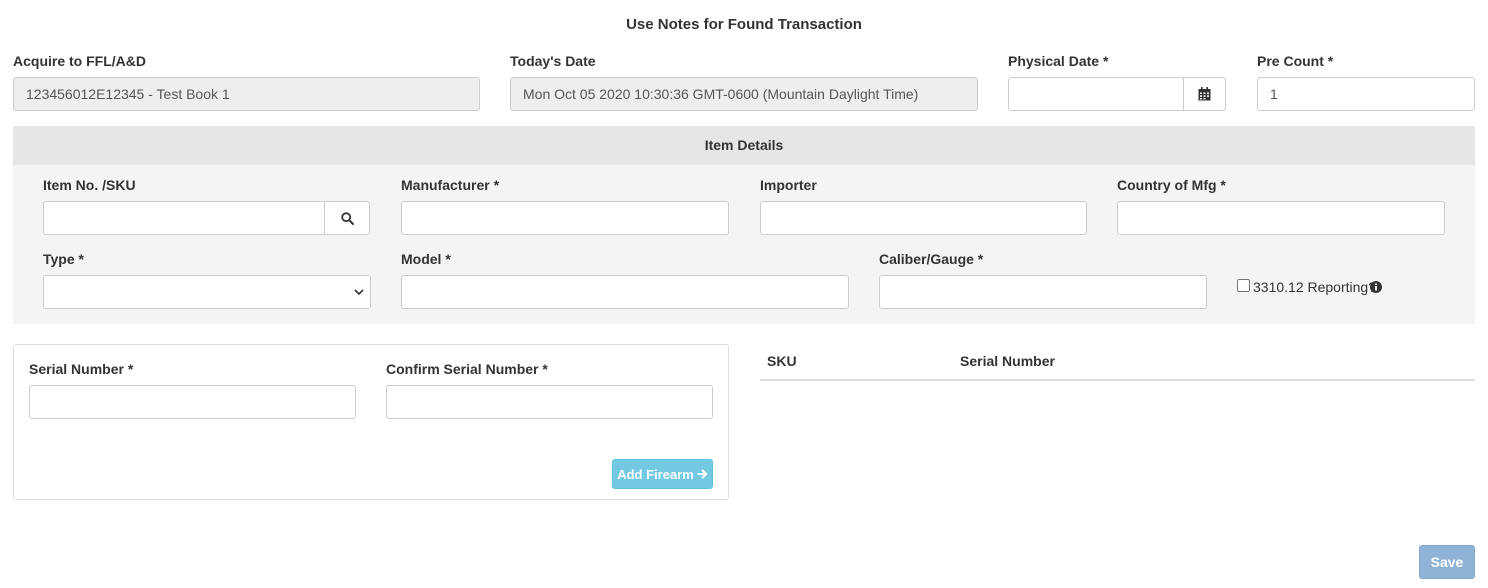  I want to click on manufacturer-input, so click(565, 218).